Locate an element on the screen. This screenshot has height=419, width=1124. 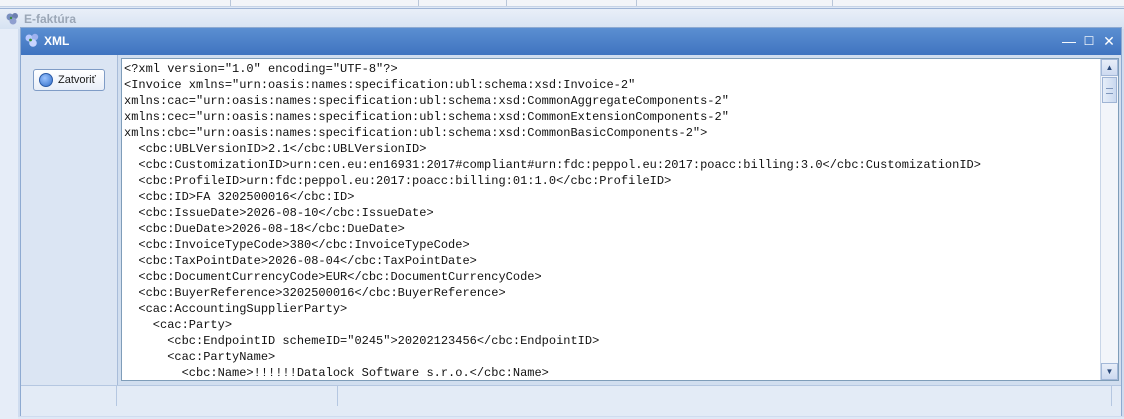
top-toolbar-strip is located at coordinates (562, 3).